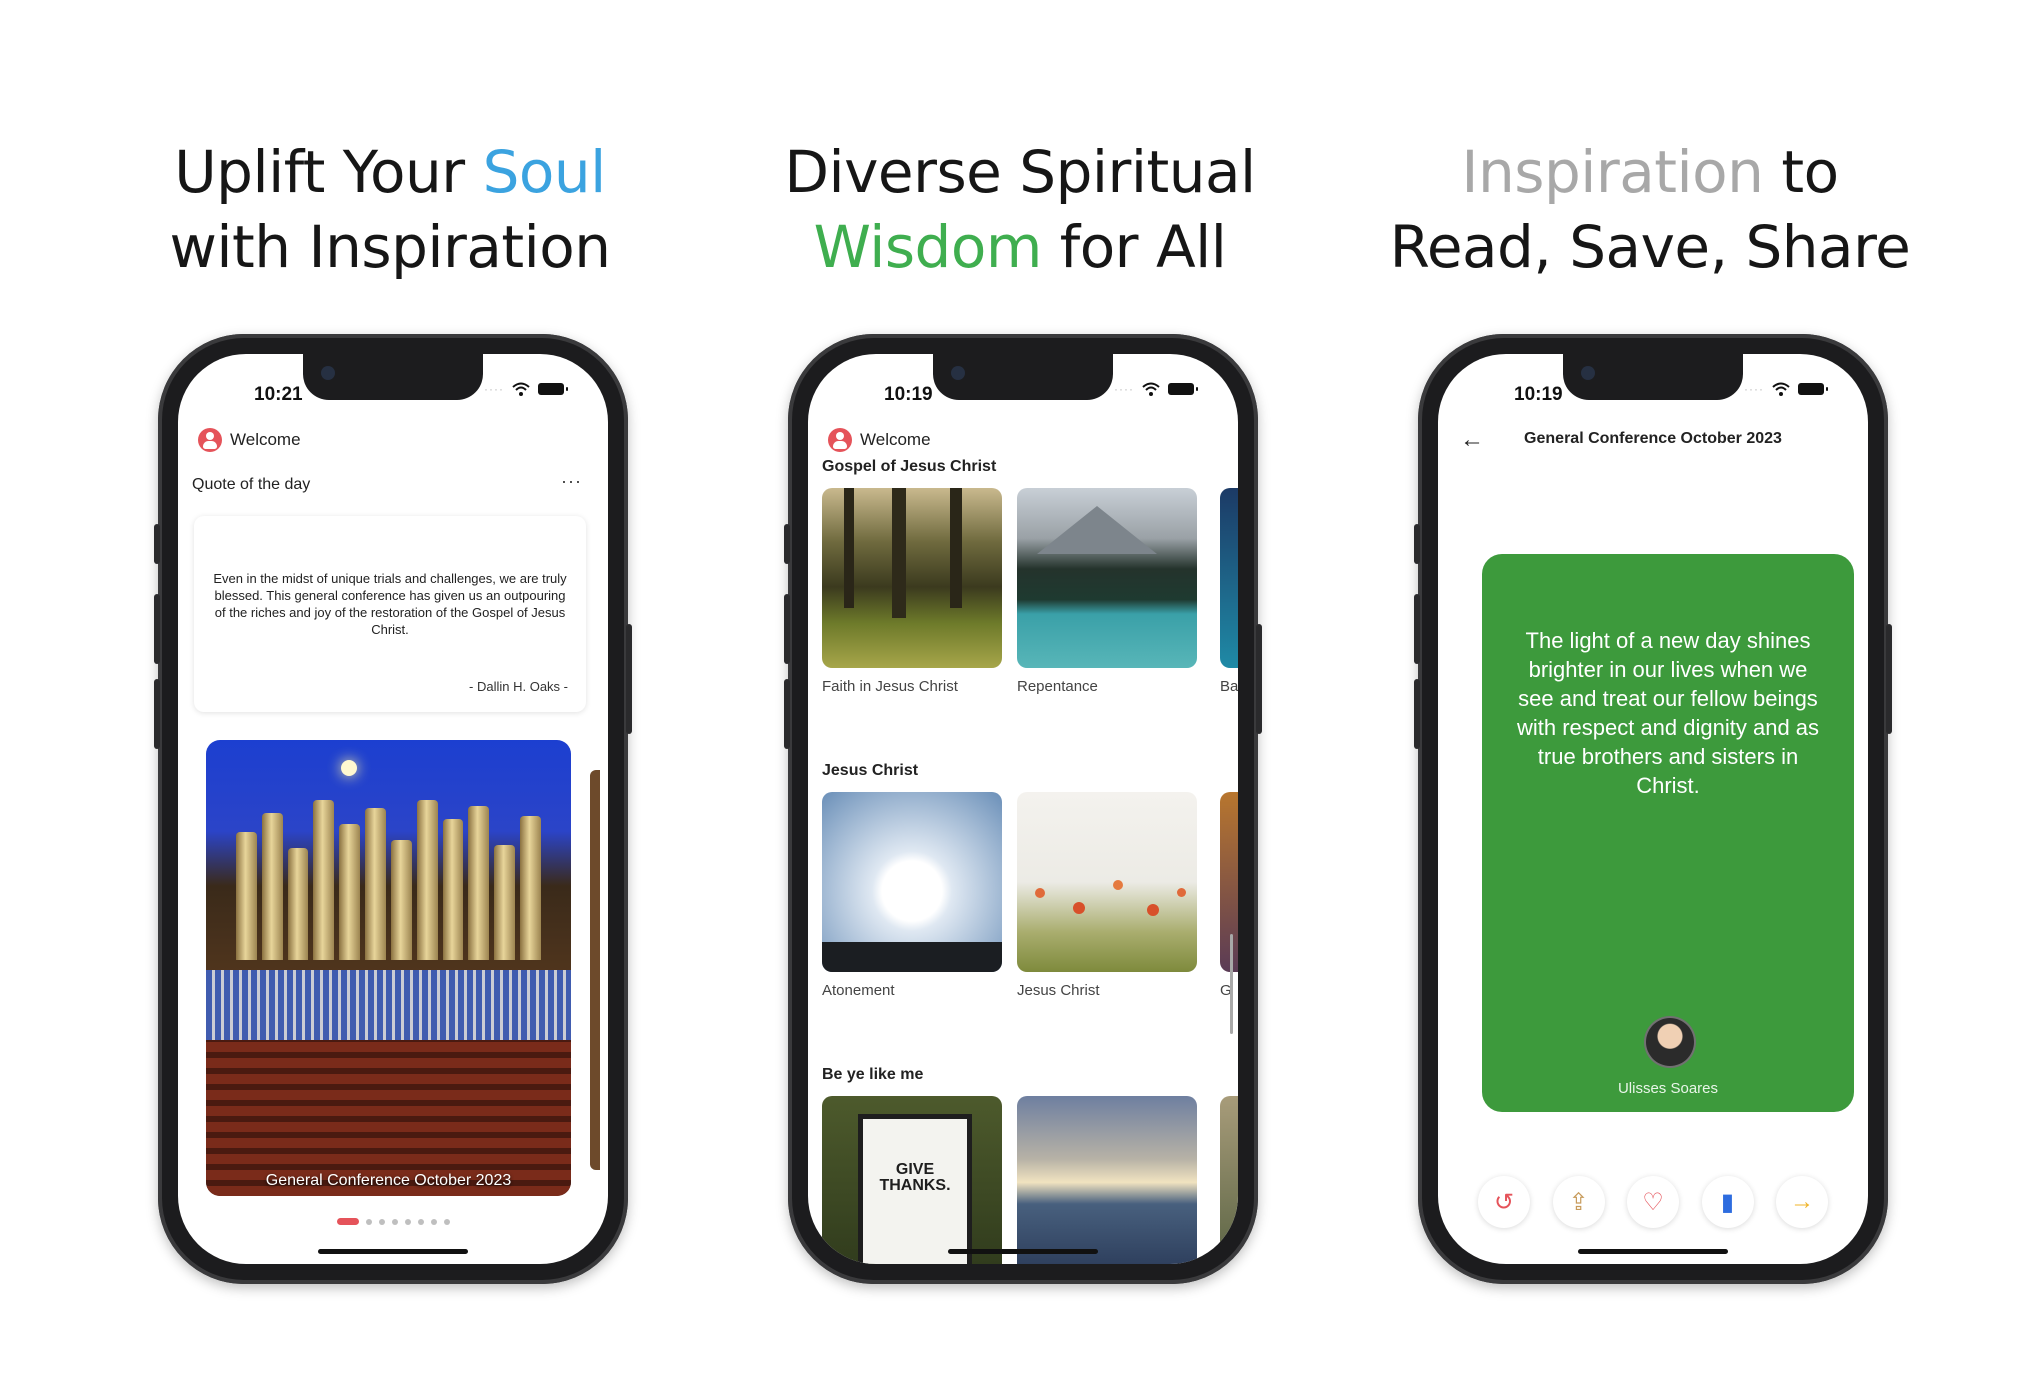  I want to click on headline-text: Uplift Your, so click(328, 172).